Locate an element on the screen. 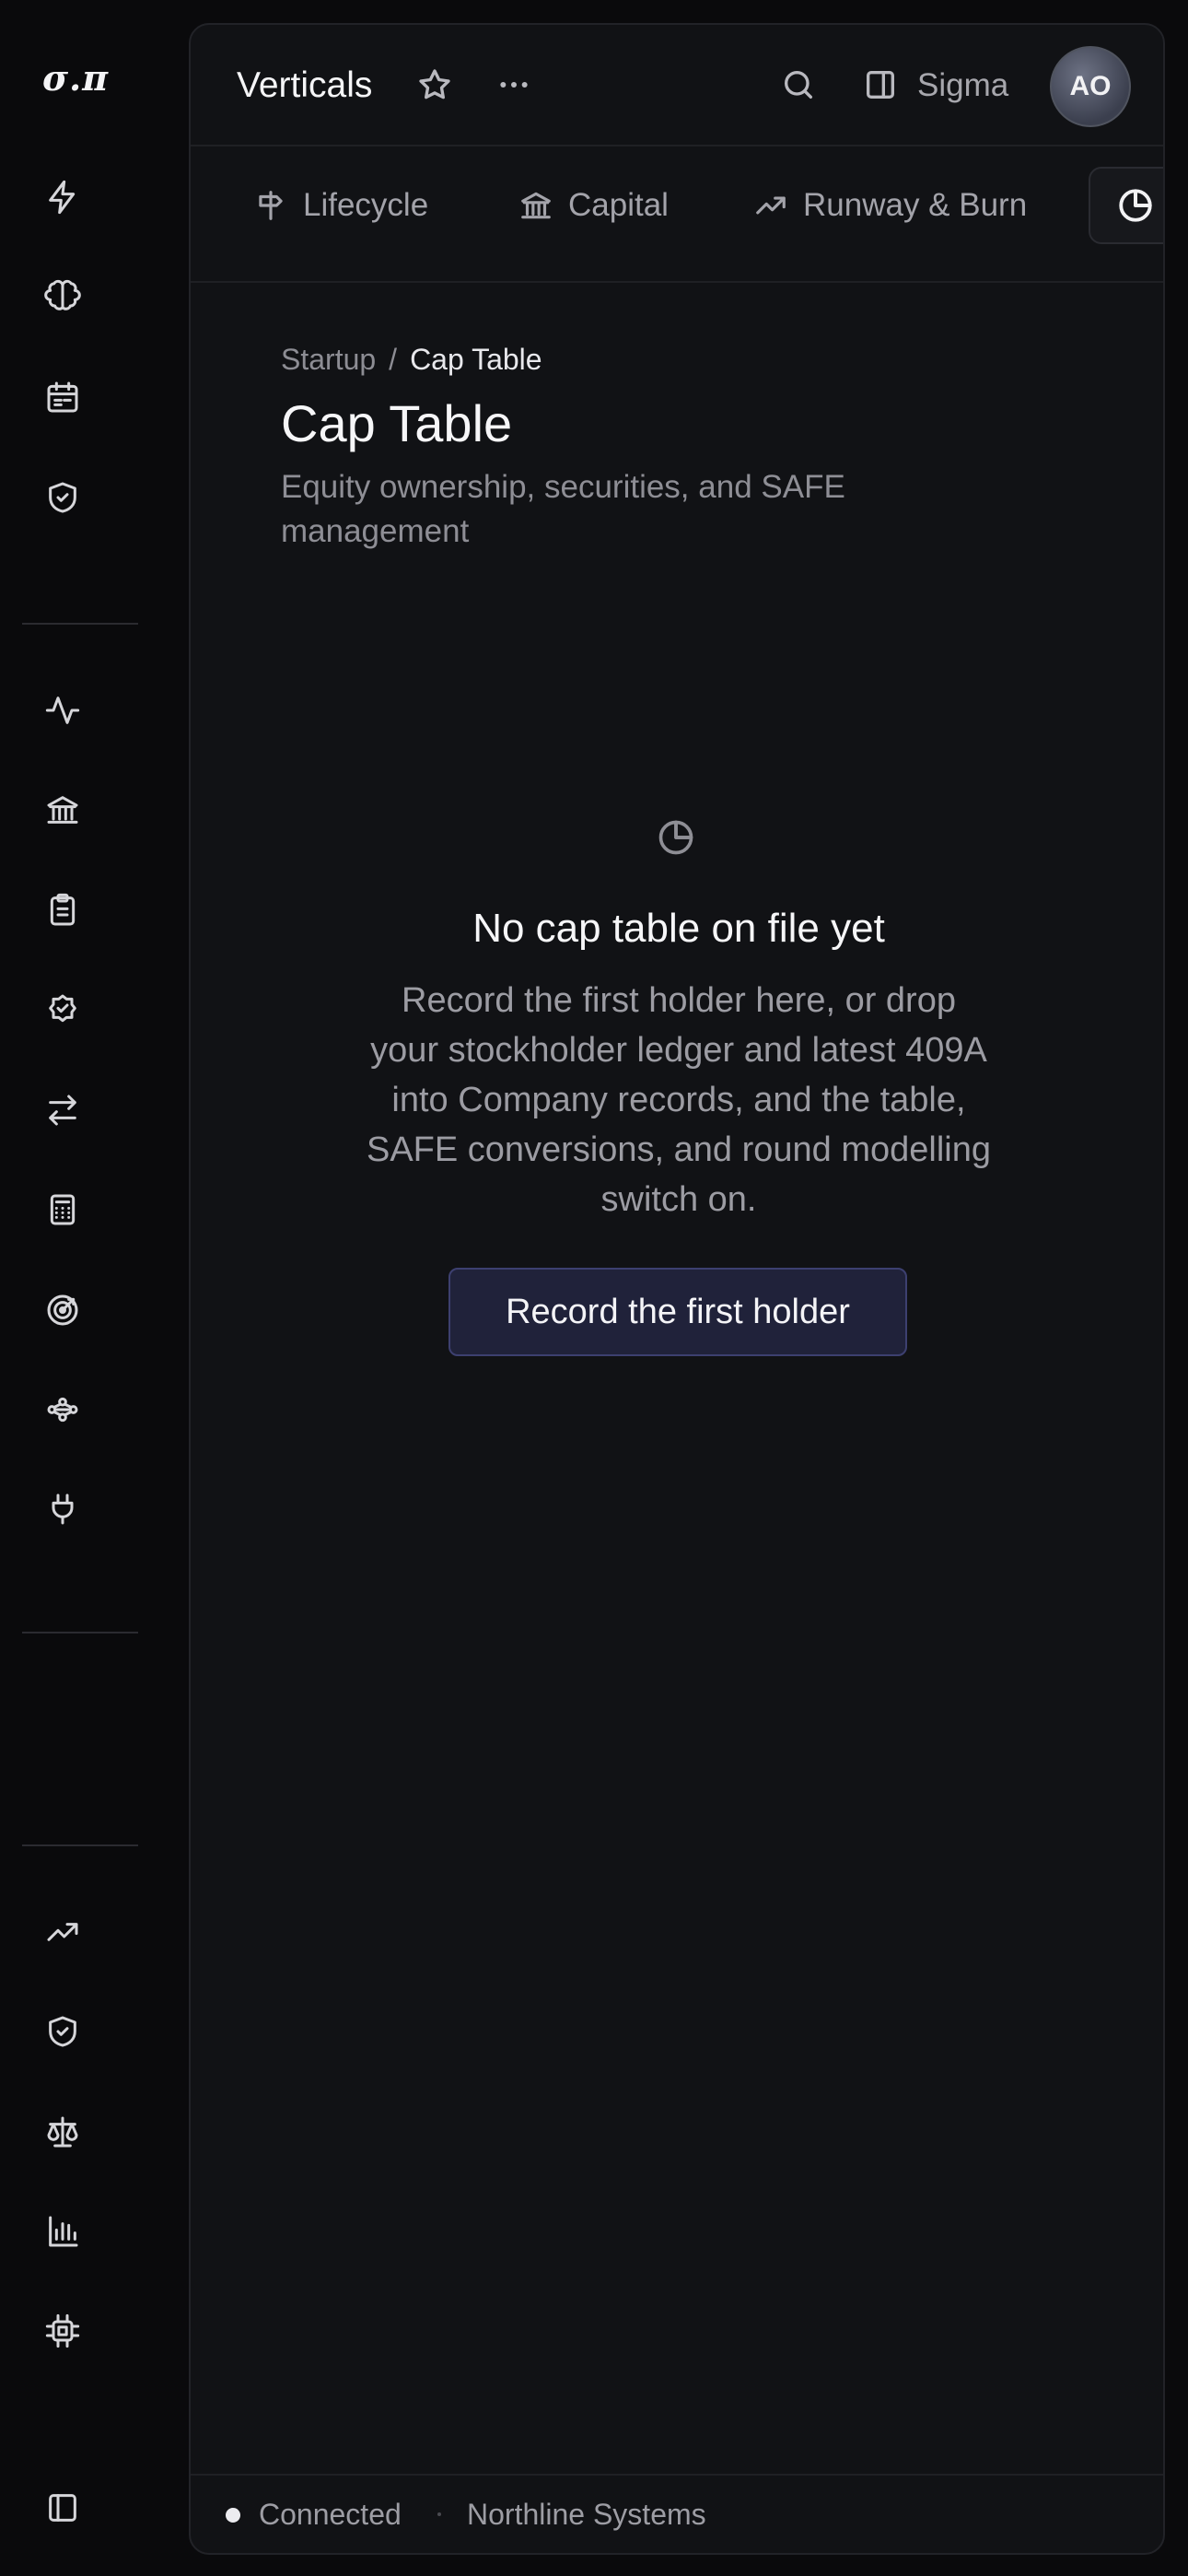 The width and height of the screenshot is (1188, 2576). top-bar: Verticals Sigma AO is located at coordinates (677, 85).